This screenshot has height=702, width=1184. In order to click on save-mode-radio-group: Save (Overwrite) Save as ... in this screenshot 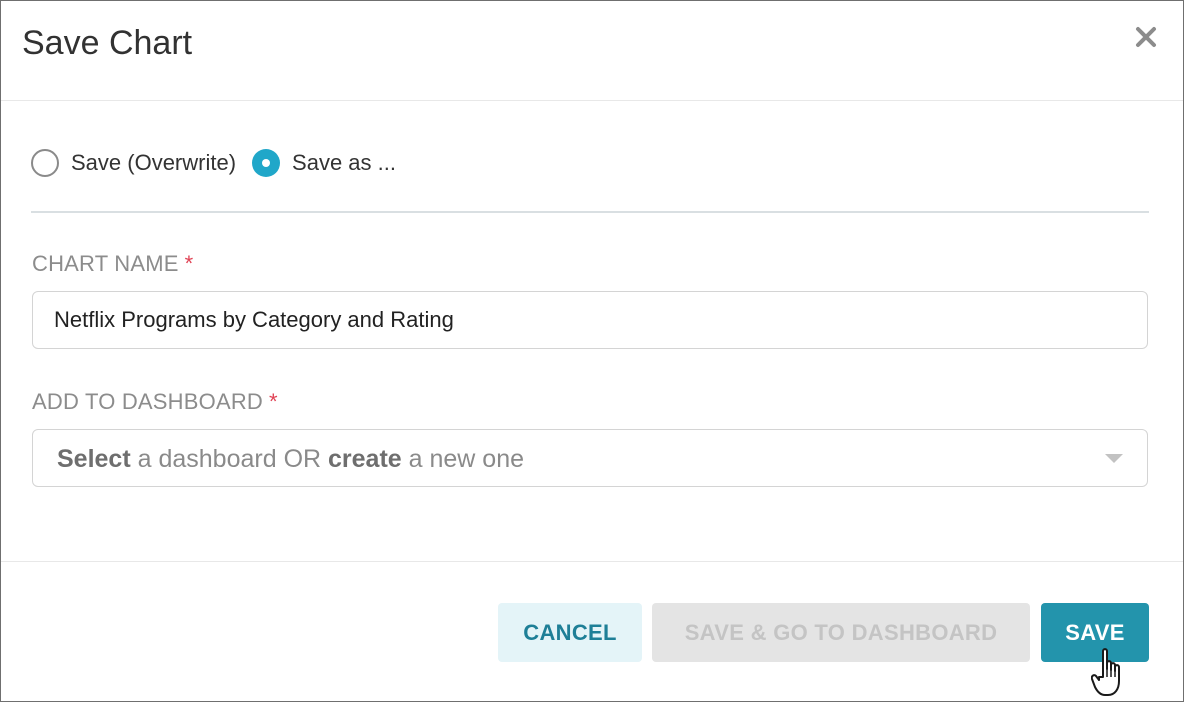, I will do `click(221, 163)`.